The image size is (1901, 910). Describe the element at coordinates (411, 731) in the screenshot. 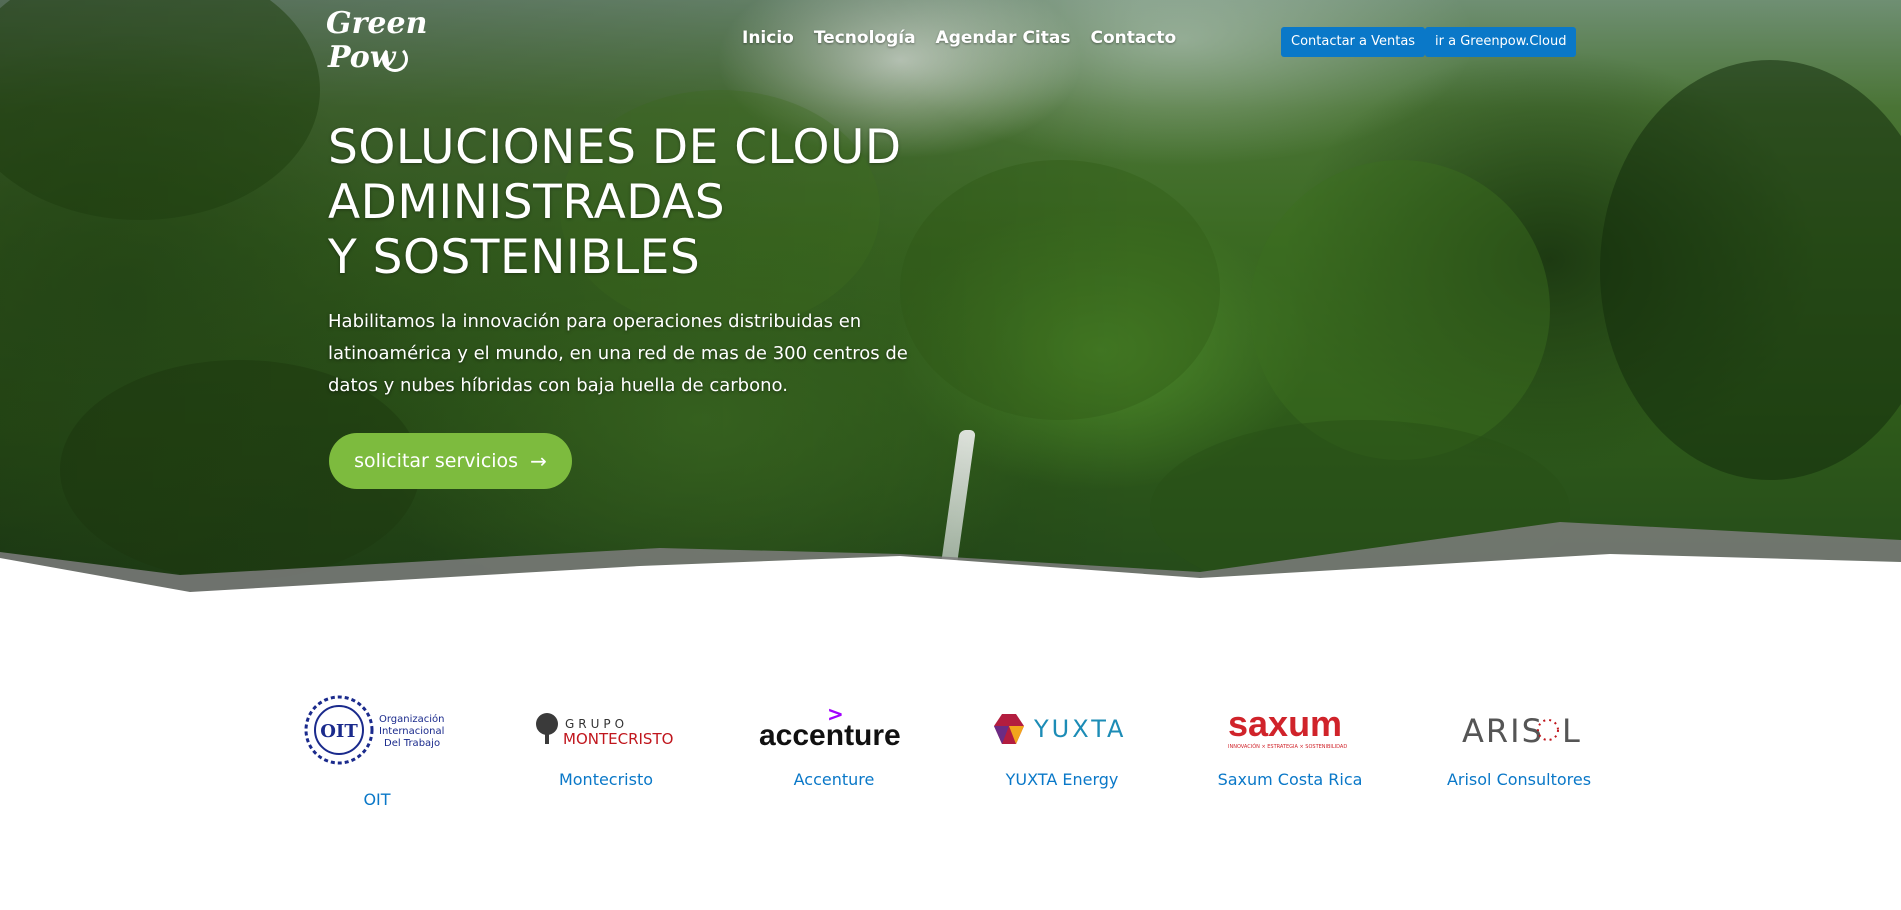

I see `oit-logo-line2: Internacional` at that location.